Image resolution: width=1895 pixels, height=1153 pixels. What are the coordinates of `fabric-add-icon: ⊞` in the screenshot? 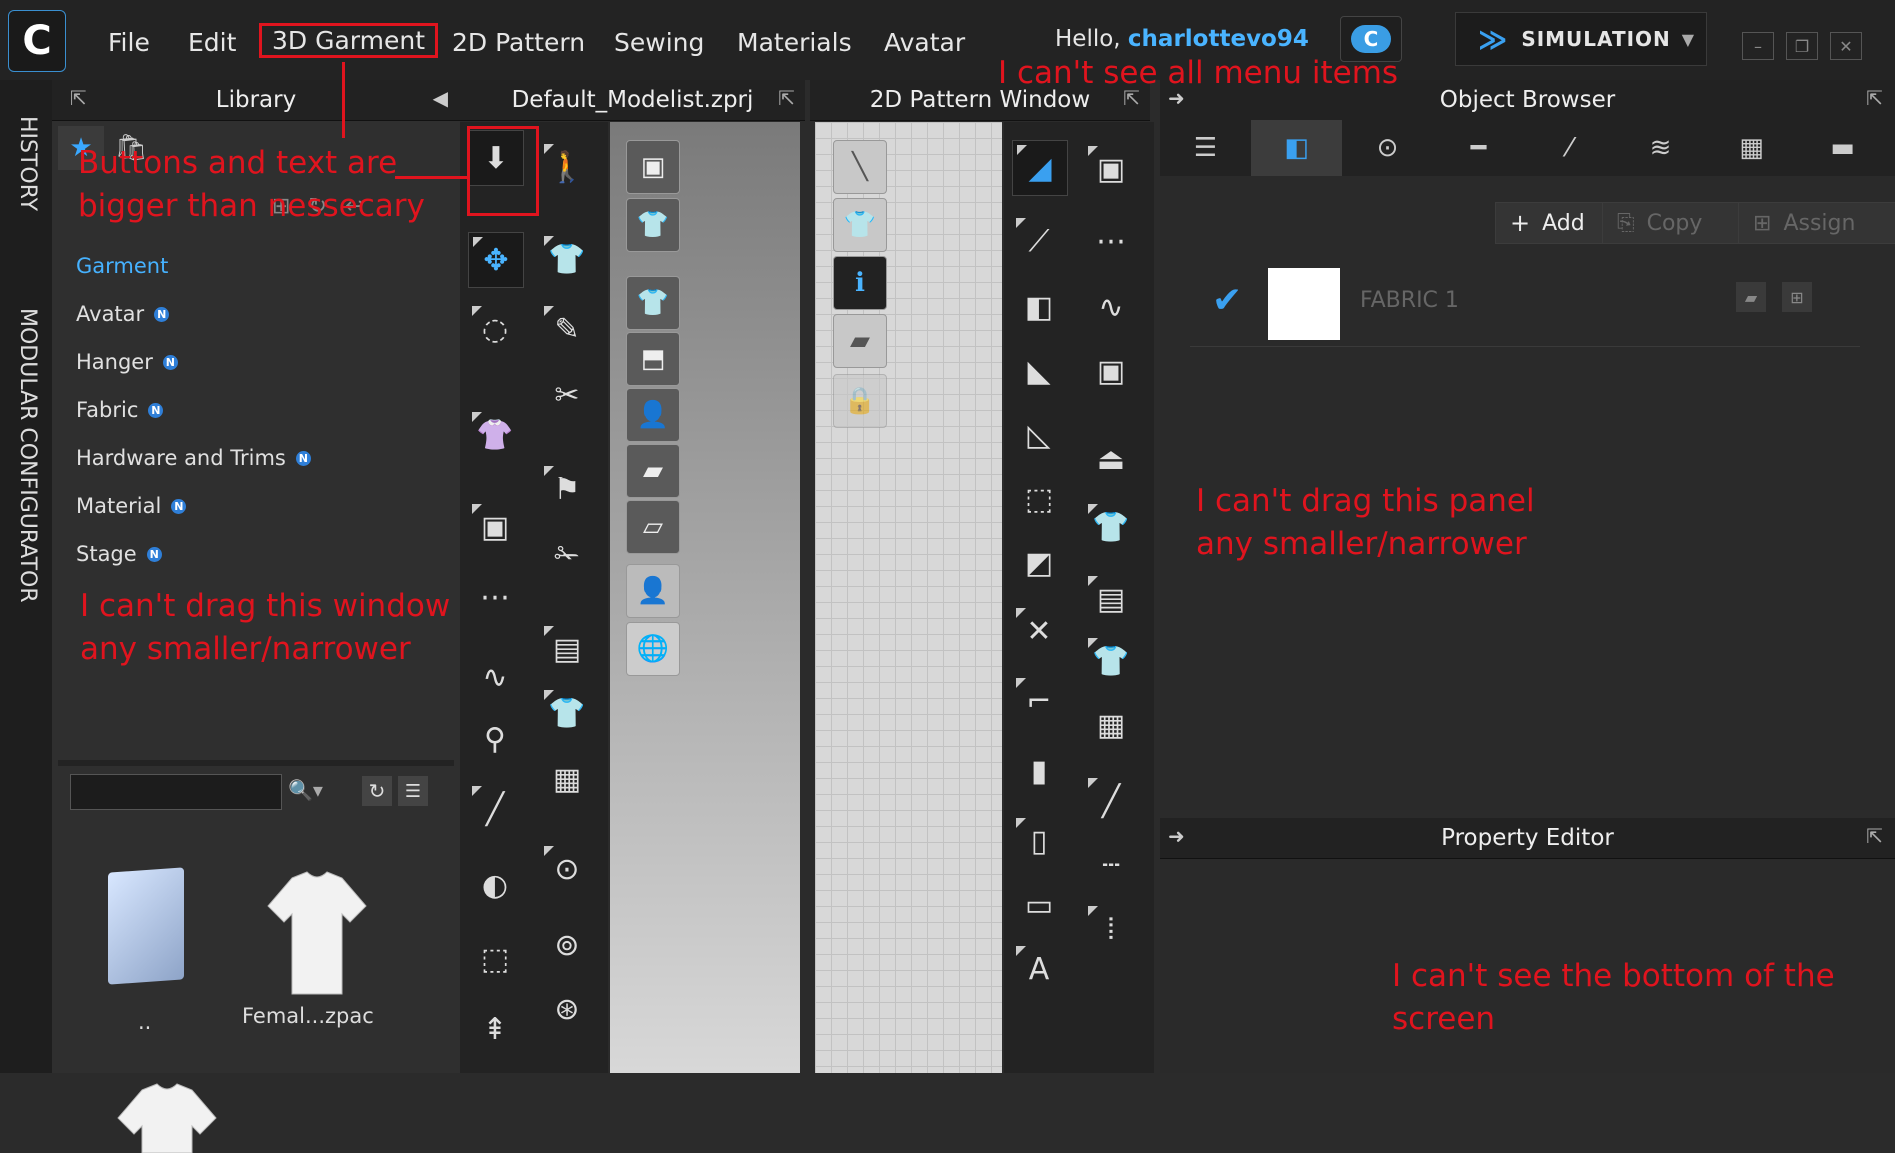 It's located at (1797, 297).